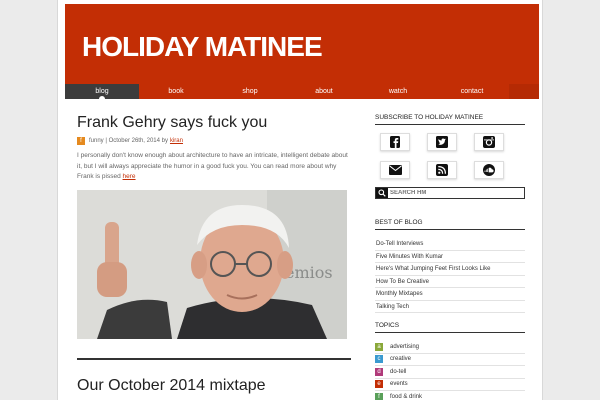  What do you see at coordinates (398, 371) in the screenshot?
I see `topic-label: do-tell` at bounding box center [398, 371].